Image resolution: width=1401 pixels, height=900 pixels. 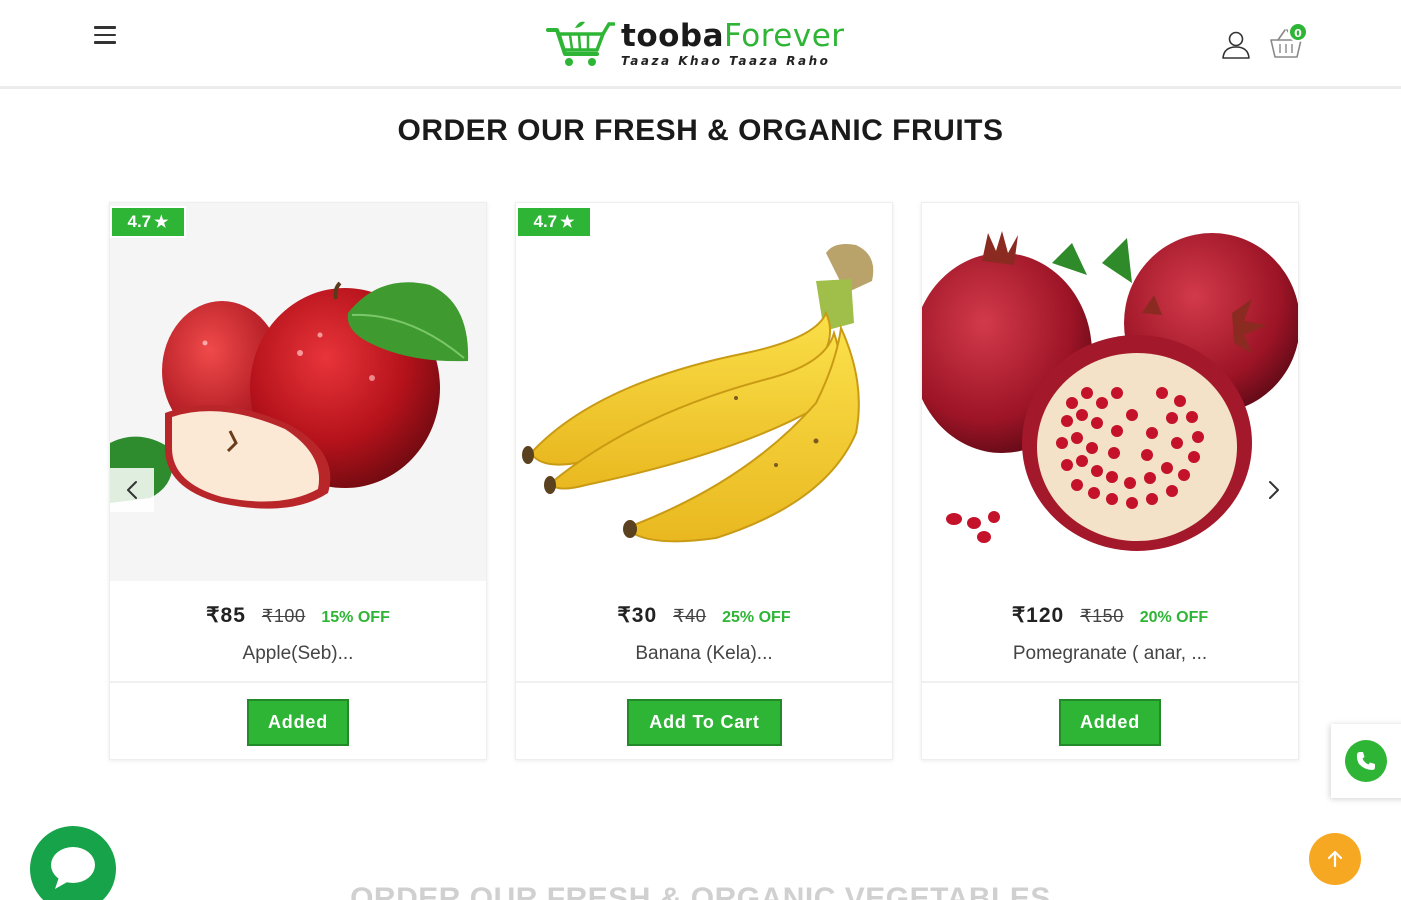 I want to click on chevron-right-icon, so click(x=1274, y=490).